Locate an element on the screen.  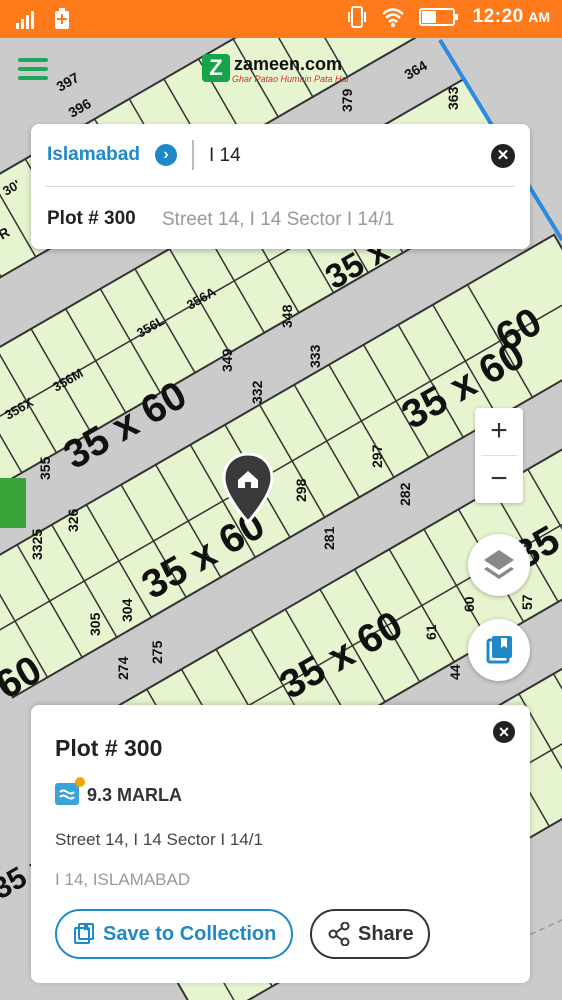
map-label: 349 is located at coordinates (227, 360).